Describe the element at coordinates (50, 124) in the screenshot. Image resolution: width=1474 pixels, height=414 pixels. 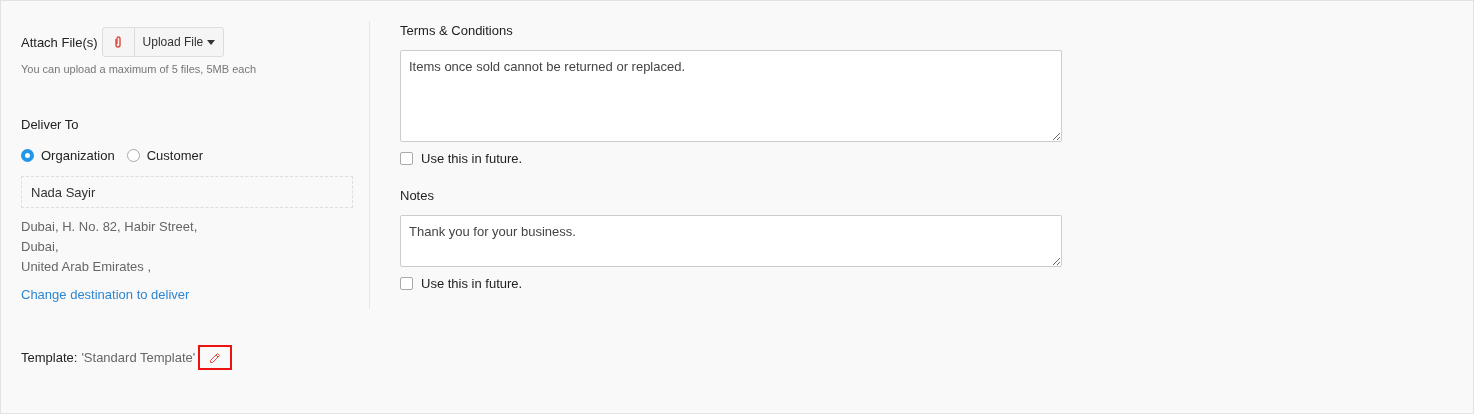
I see `deliver-label: Deliver To` at that location.